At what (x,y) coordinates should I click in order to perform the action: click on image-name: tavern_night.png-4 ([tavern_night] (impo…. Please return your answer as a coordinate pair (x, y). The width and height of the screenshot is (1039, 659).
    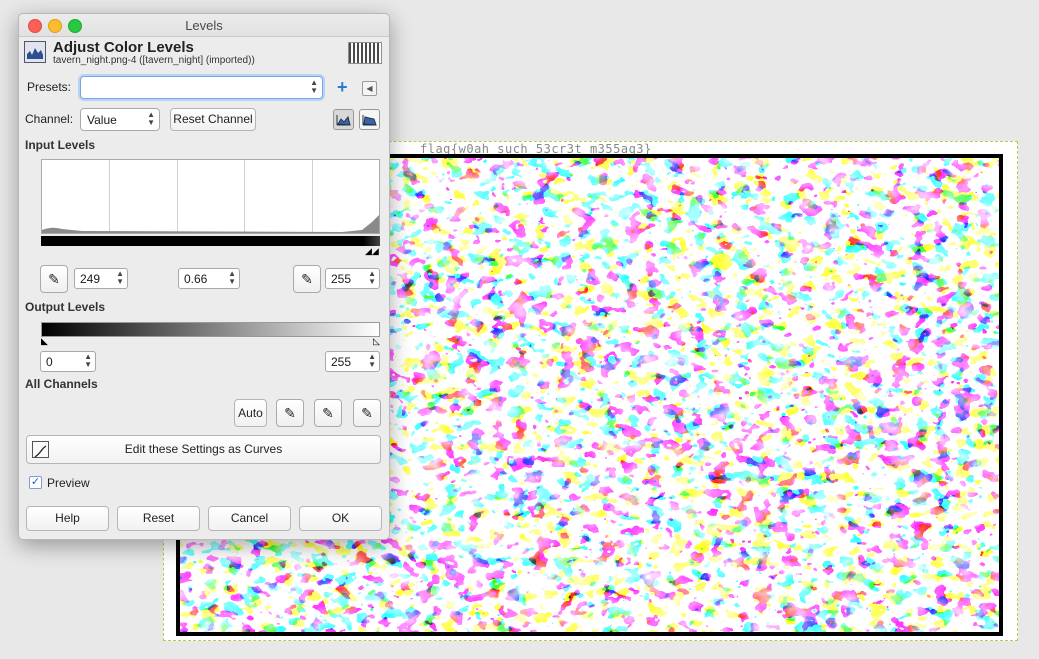
    Looking at the image, I should click on (154, 60).